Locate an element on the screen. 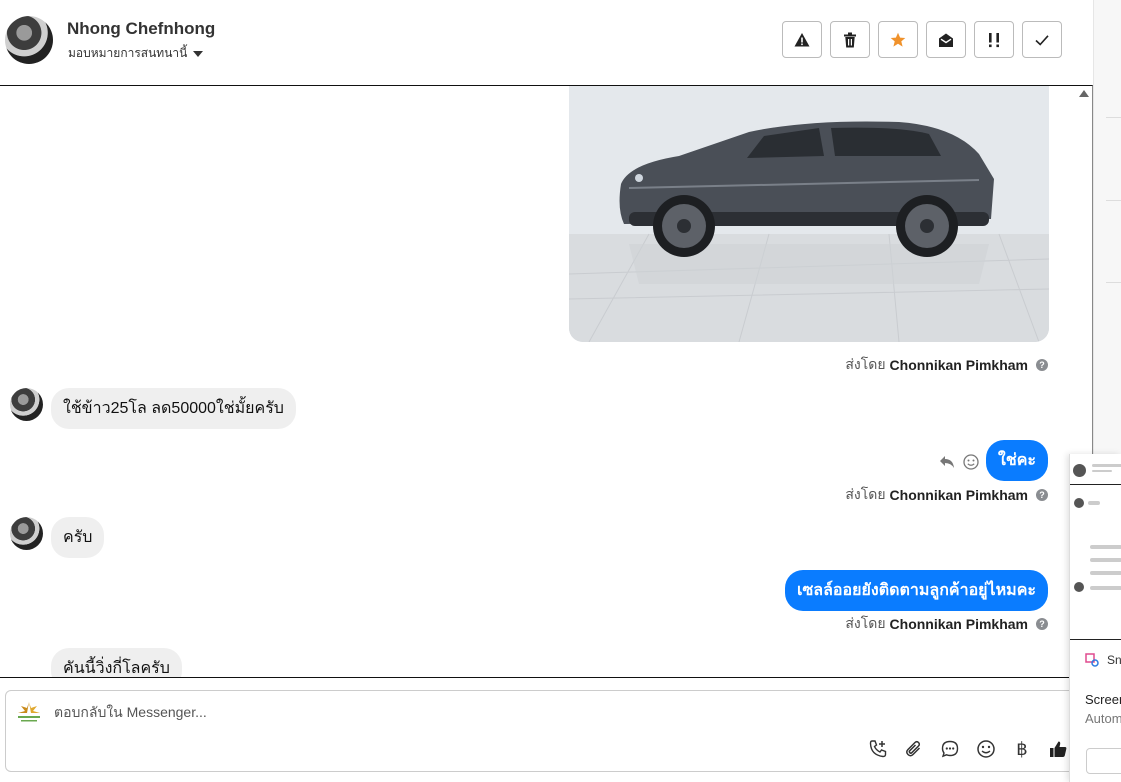 This screenshot has height=782, width=1121. car-photo is located at coordinates (809, 214).